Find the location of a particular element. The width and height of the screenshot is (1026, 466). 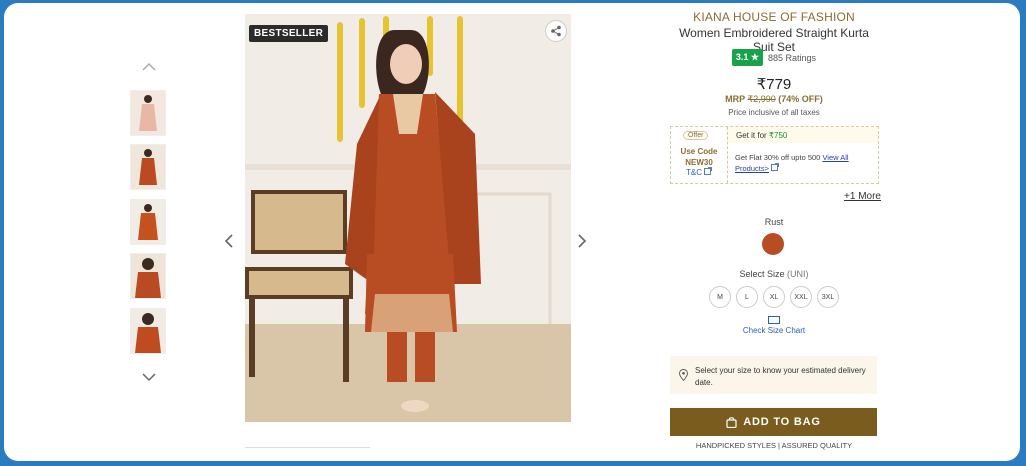

offer-code-section: Offer Use Code NEW30 T&C is located at coordinates (699, 155).